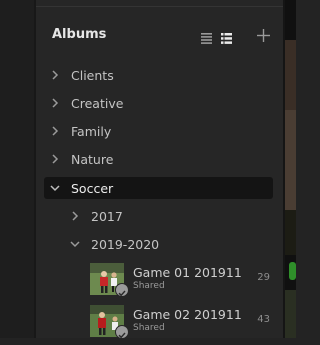 Image resolution: width=320 pixels, height=345 pixels. Describe the element at coordinates (290, 169) in the screenshot. I see `photo-preview-edge` at that location.